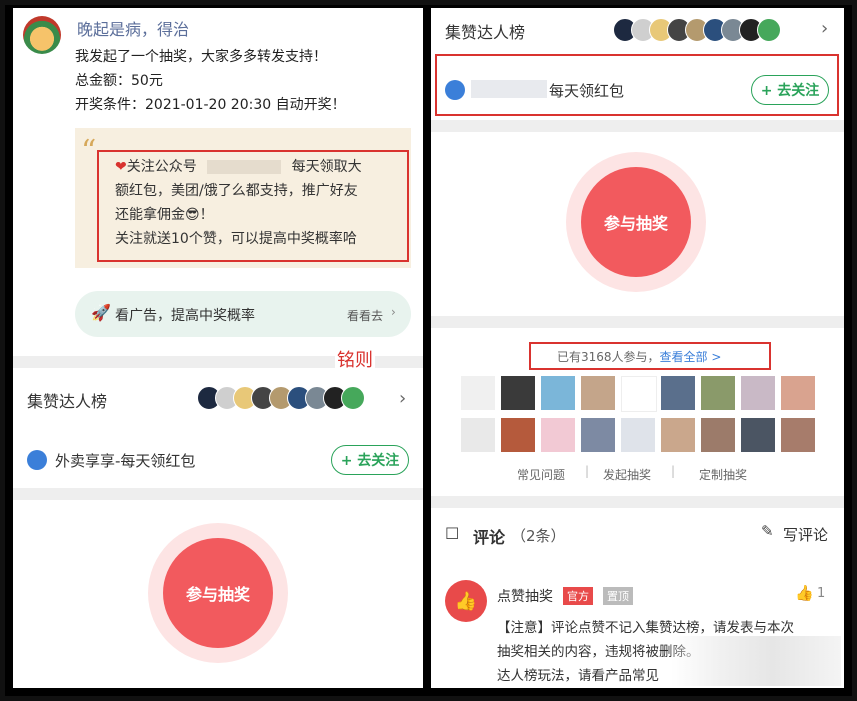  What do you see at coordinates (121, 167) in the screenshot?
I see `heart-icon: ❤` at bounding box center [121, 167].